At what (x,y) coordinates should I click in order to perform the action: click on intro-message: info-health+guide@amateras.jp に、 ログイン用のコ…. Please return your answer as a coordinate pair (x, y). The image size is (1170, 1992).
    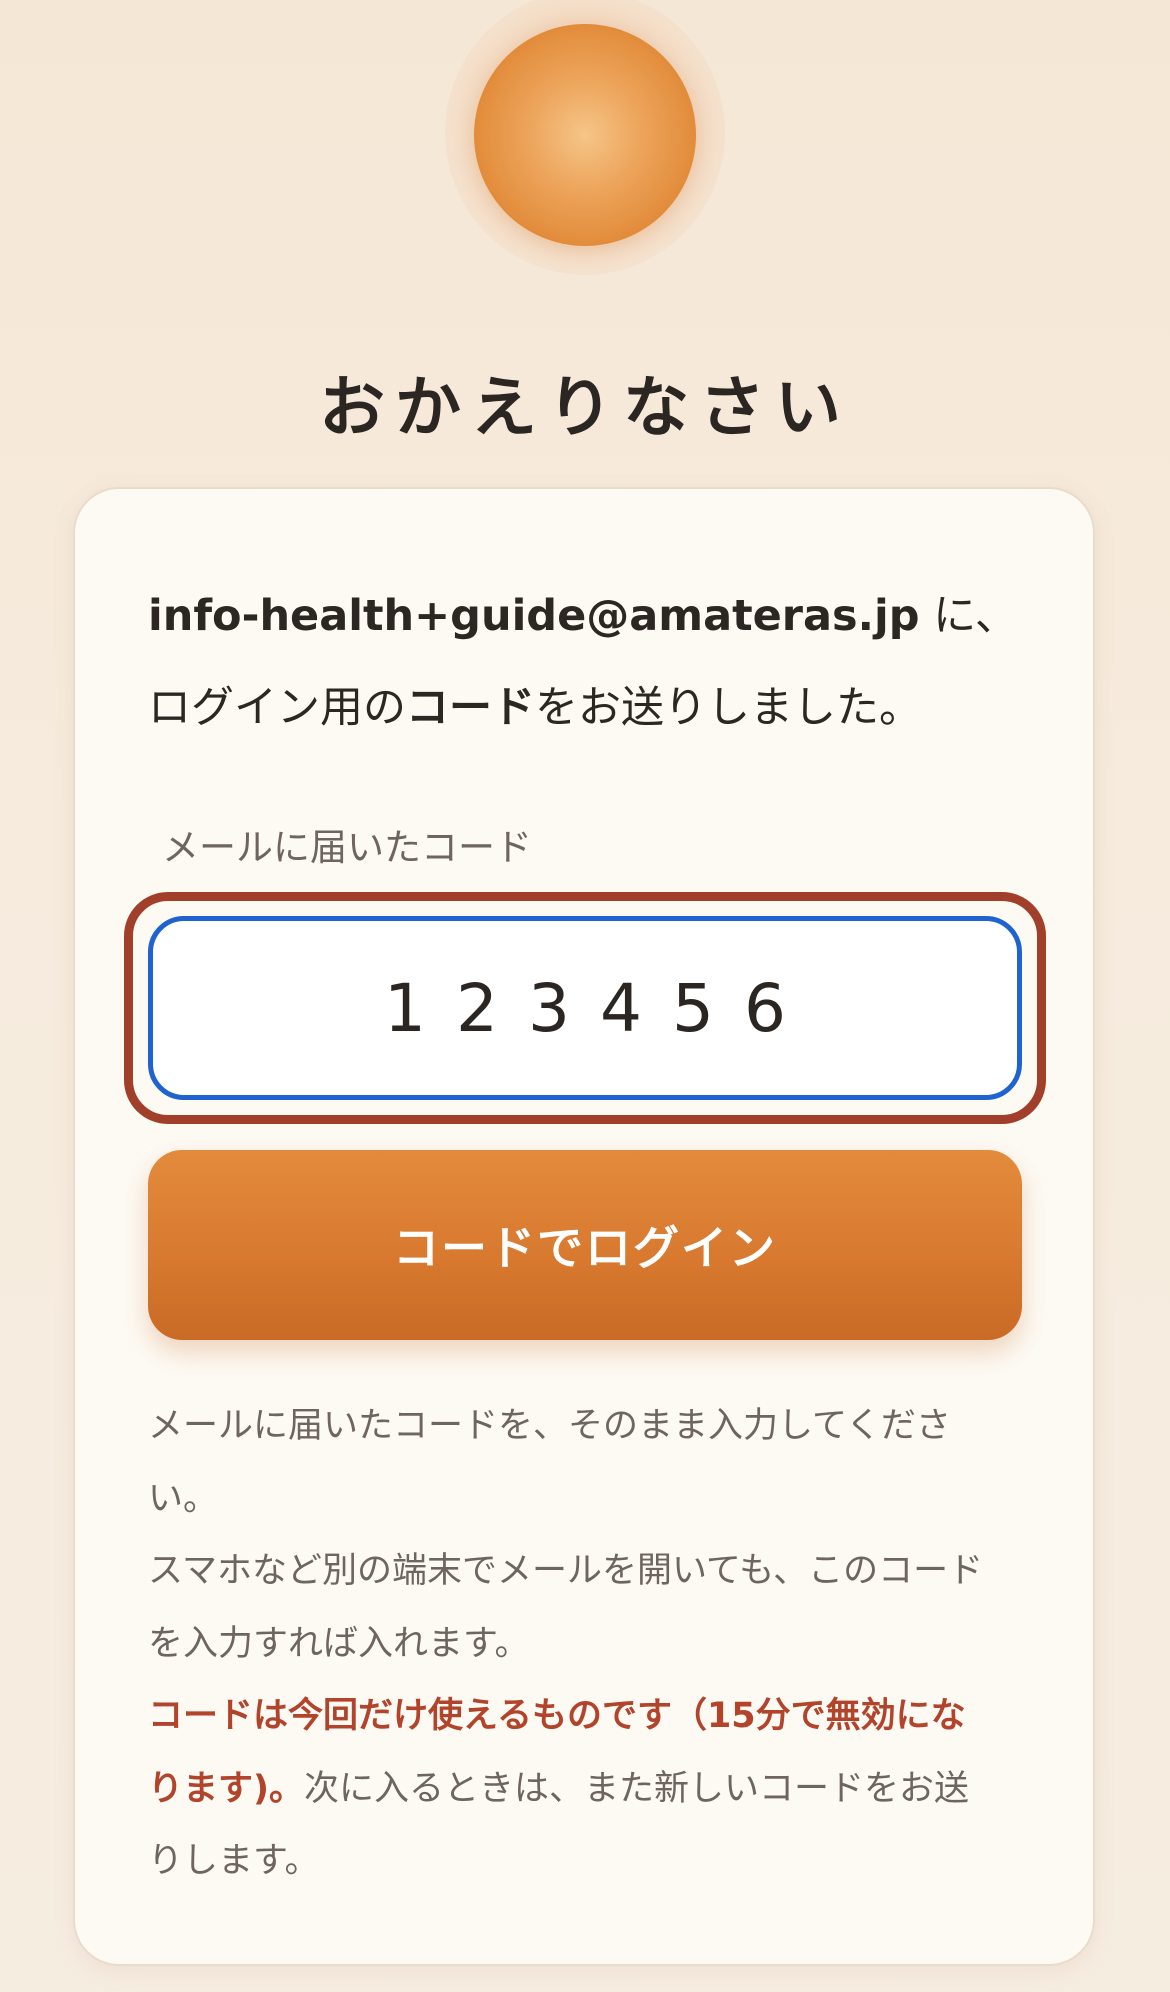
    Looking at the image, I should click on (588, 662).